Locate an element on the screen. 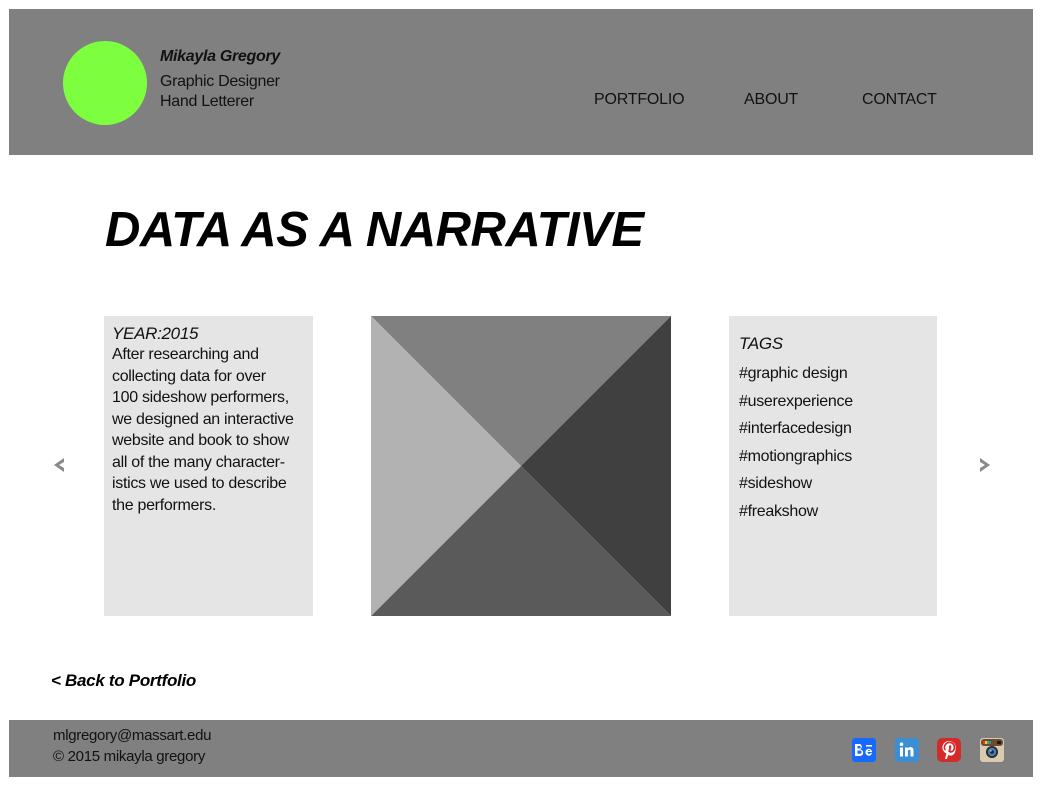 The image size is (1042, 786). nav-contact: CONTACT is located at coordinates (899, 100).